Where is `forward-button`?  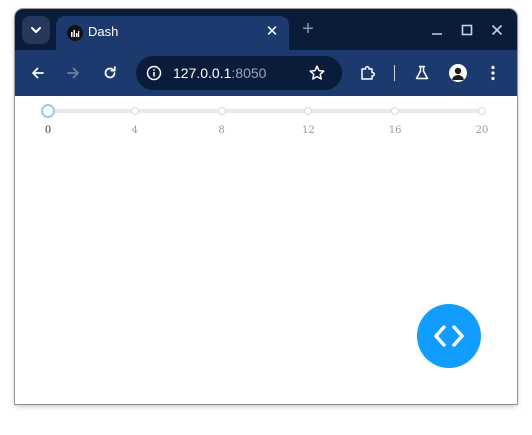
forward-button is located at coordinates (73, 73).